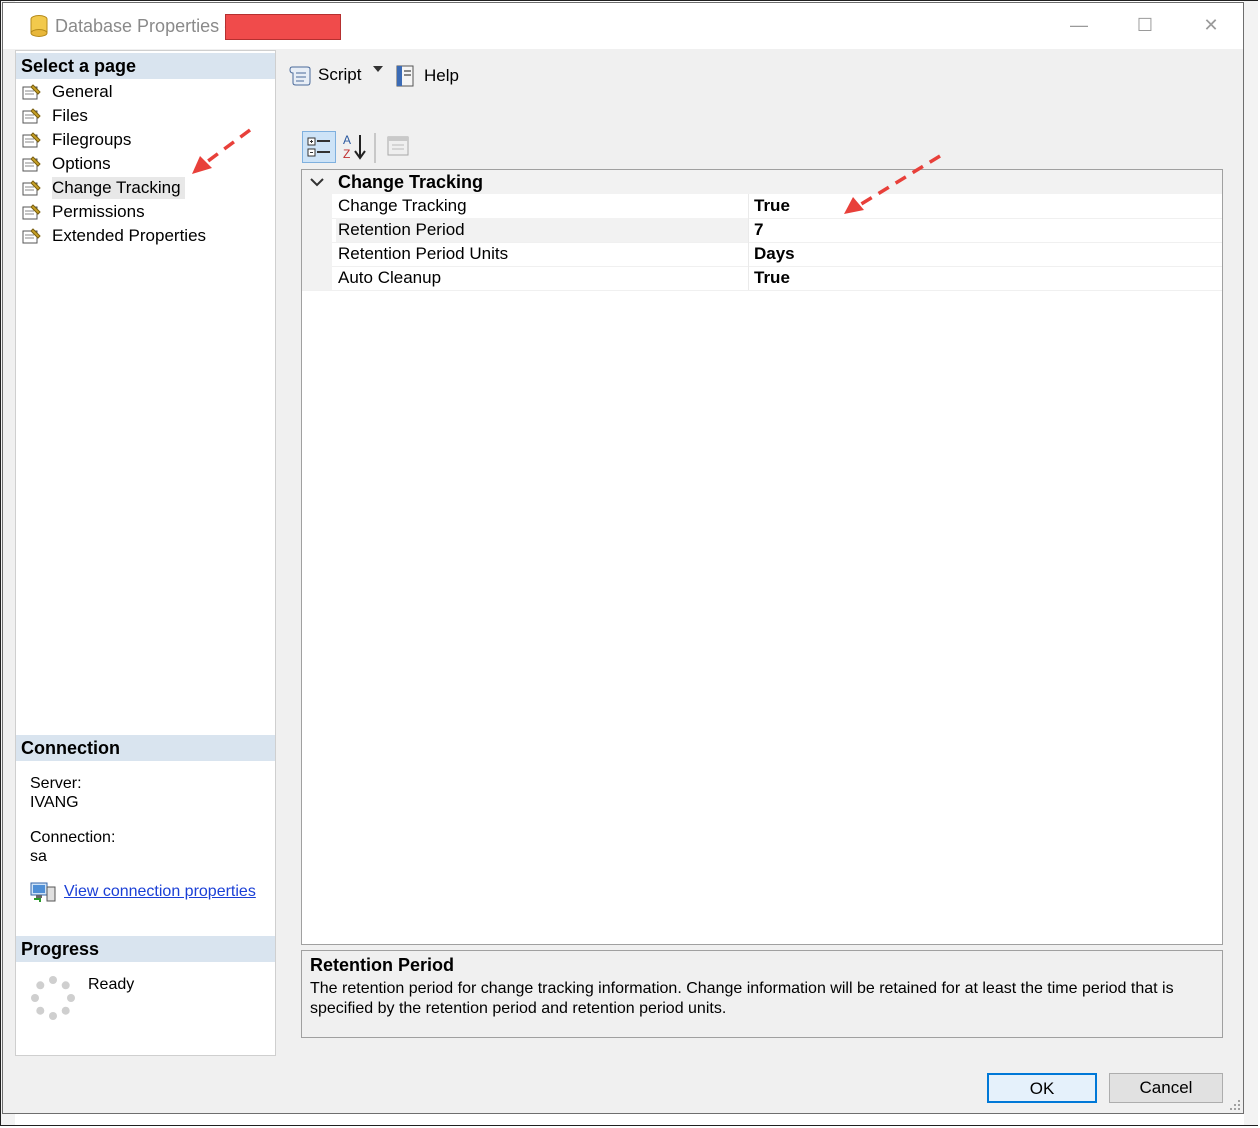  Describe the element at coordinates (82, 91) in the screenshot. I see `page-label: General` at that location.